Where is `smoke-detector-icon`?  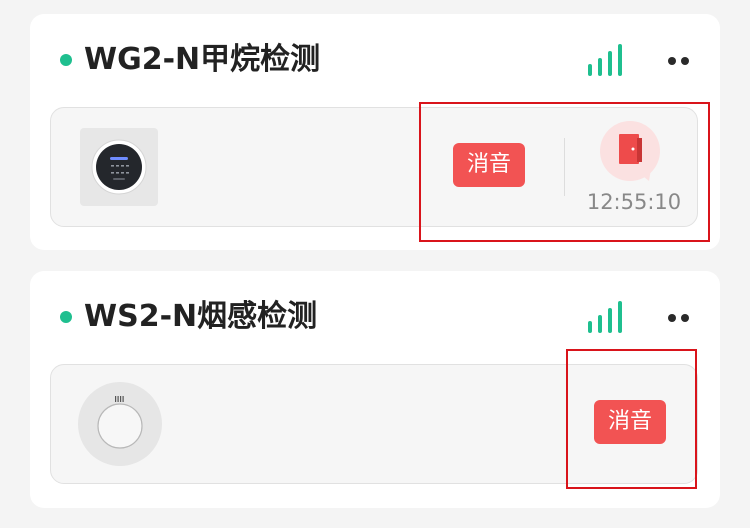
smoke-detector-icon is located at coordinates (120, 424).